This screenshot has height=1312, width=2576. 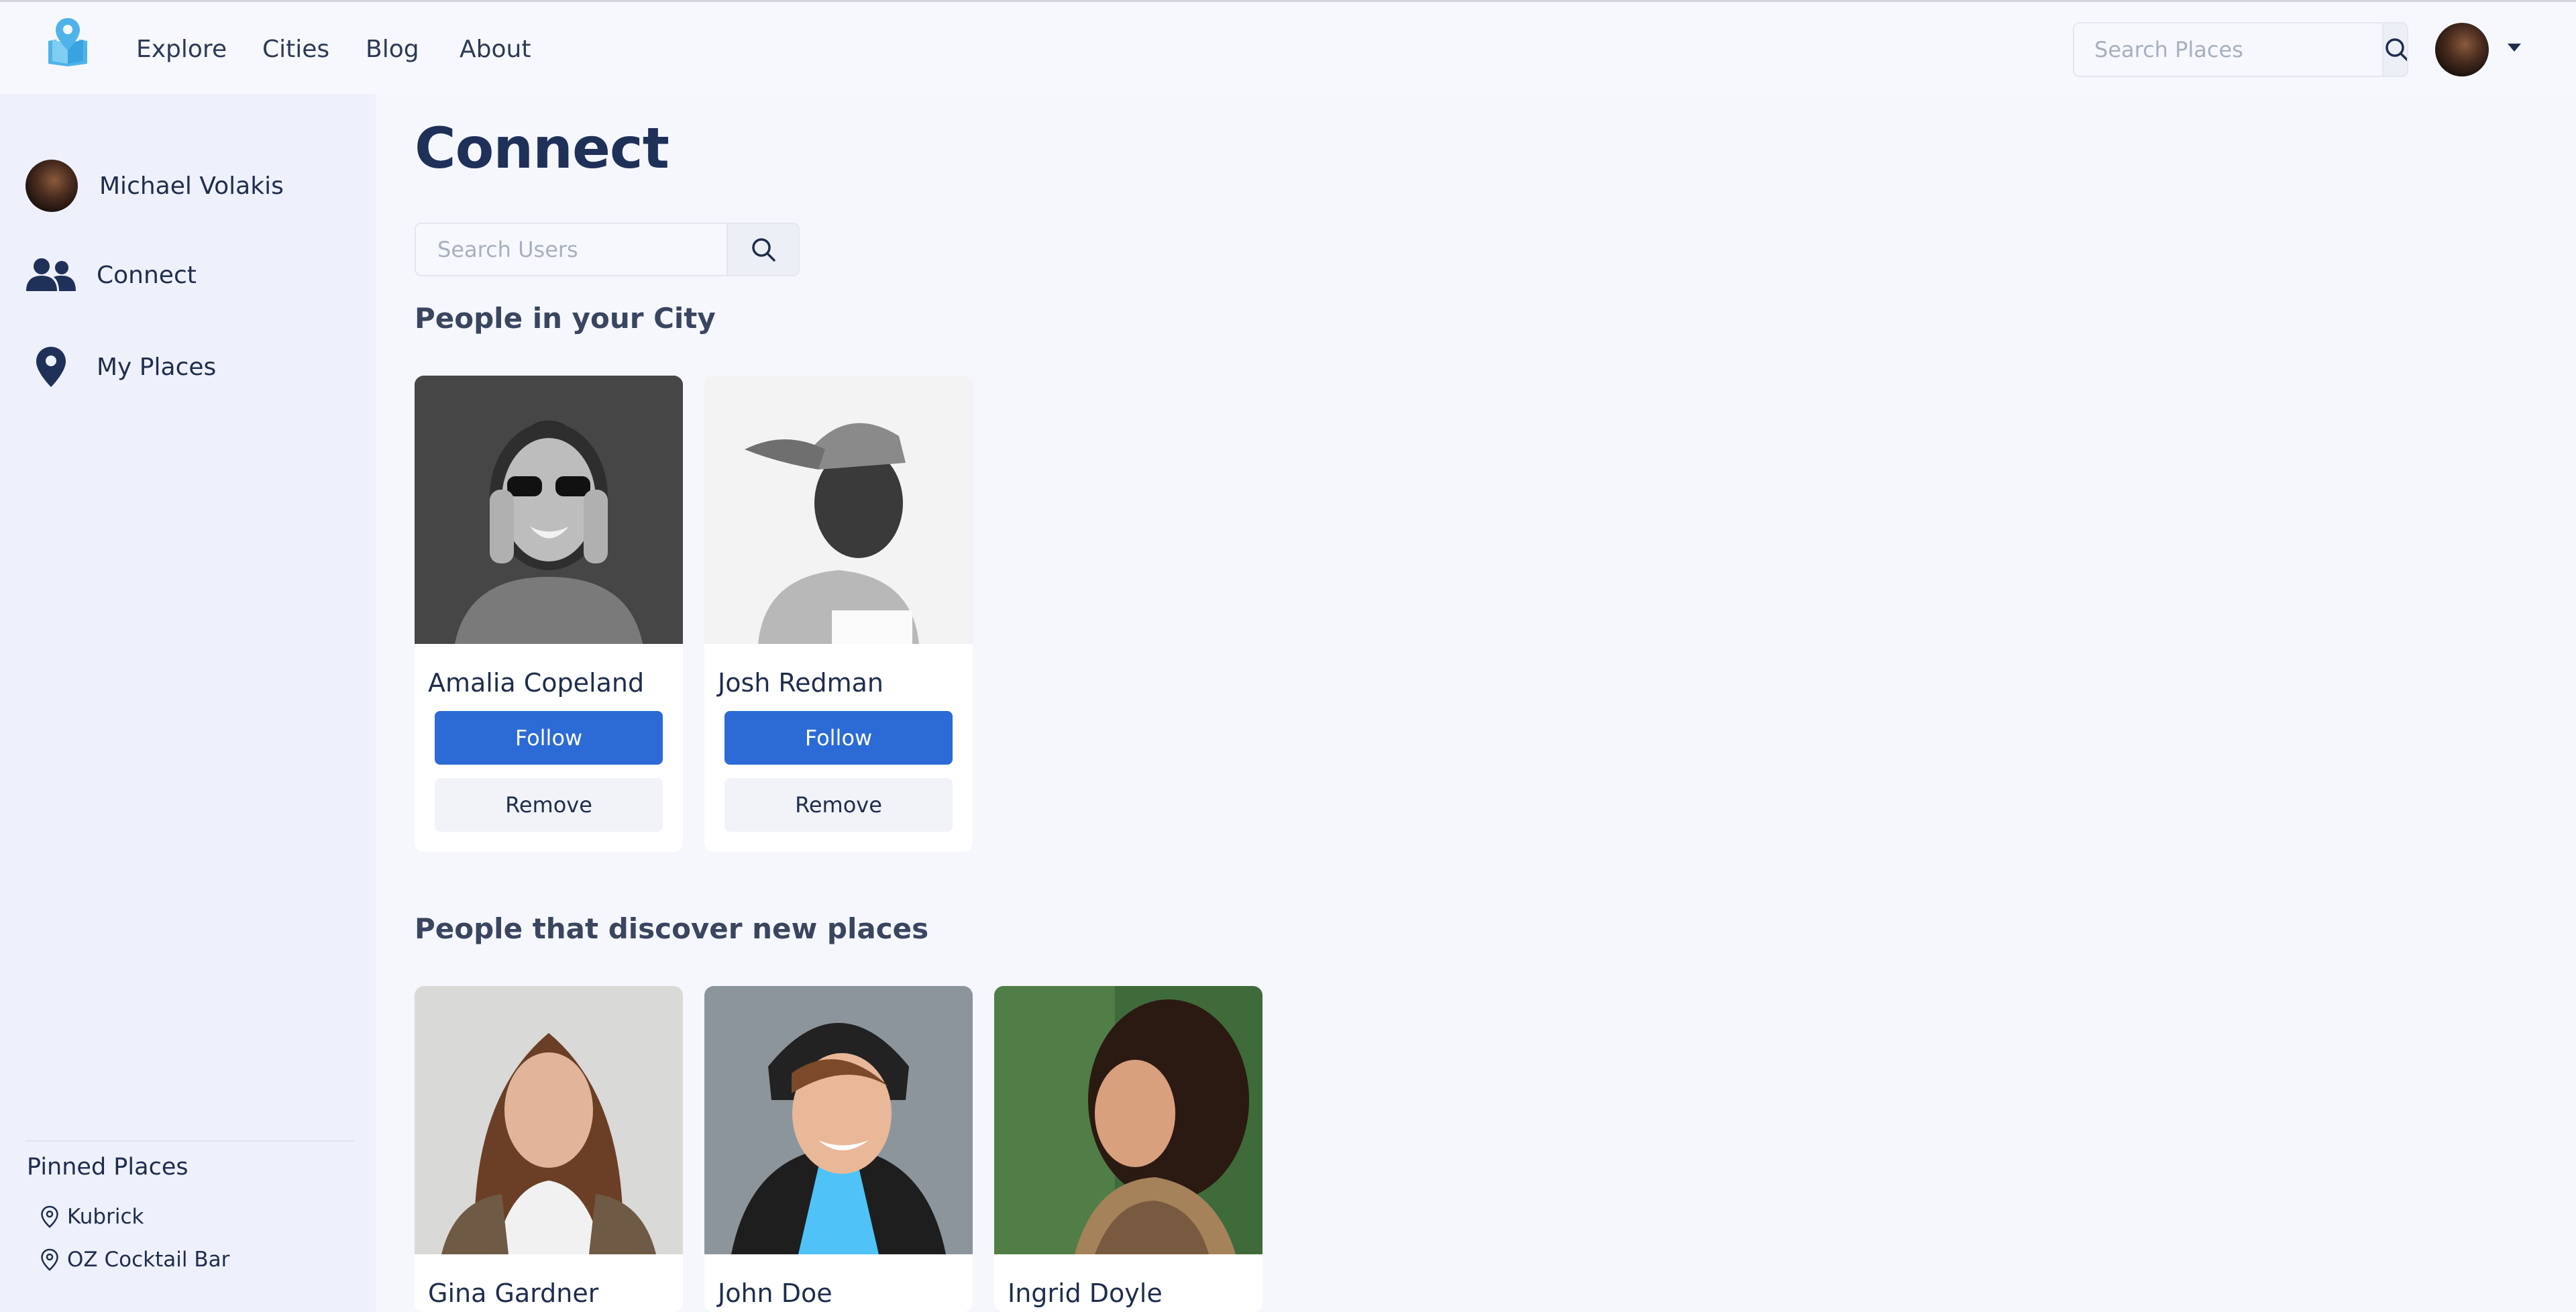 I want to click on user-card: Josh Redman Follow Remove, so click(x=838, y=614).